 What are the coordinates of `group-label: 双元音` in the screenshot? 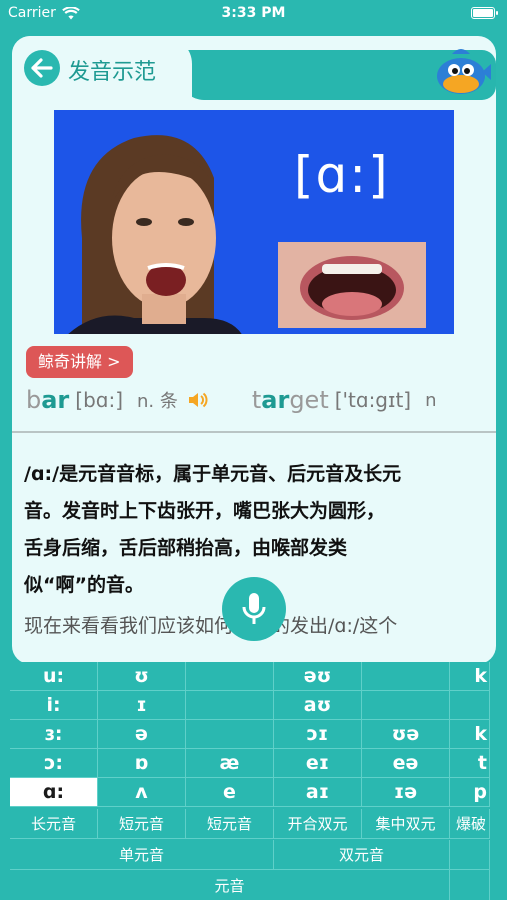 It's located at (362, 855).